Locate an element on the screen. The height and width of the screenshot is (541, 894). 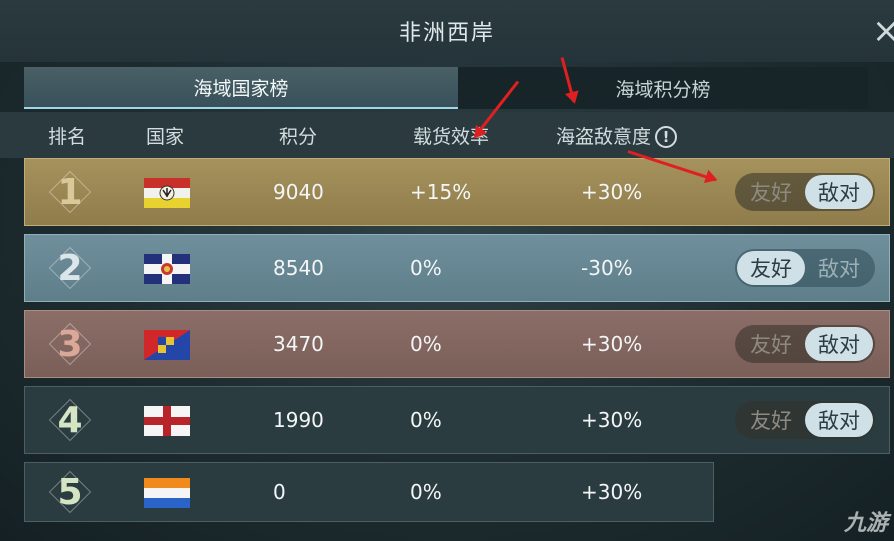
rank-number: 4 is located at coordinates (70, 420).